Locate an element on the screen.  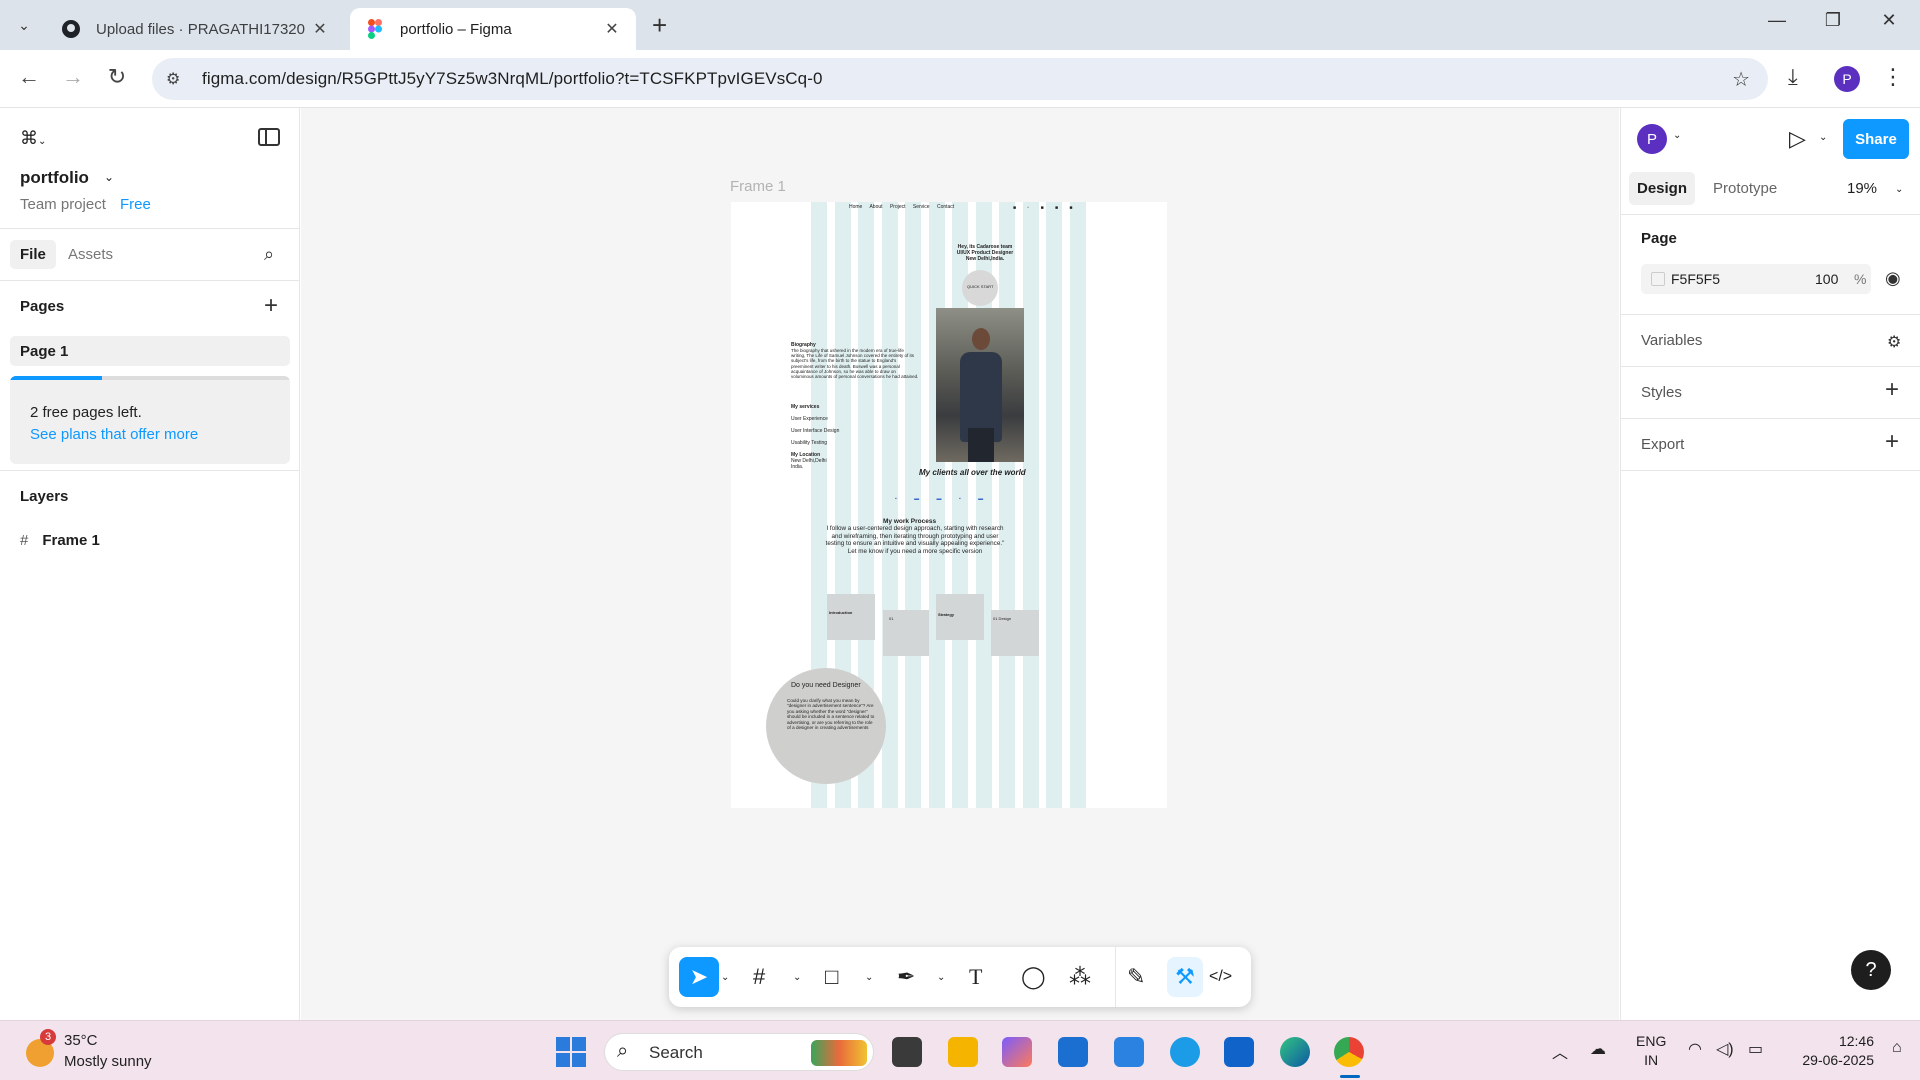
pen-tool-icon: ✒ is located at coordinates (906, 977).